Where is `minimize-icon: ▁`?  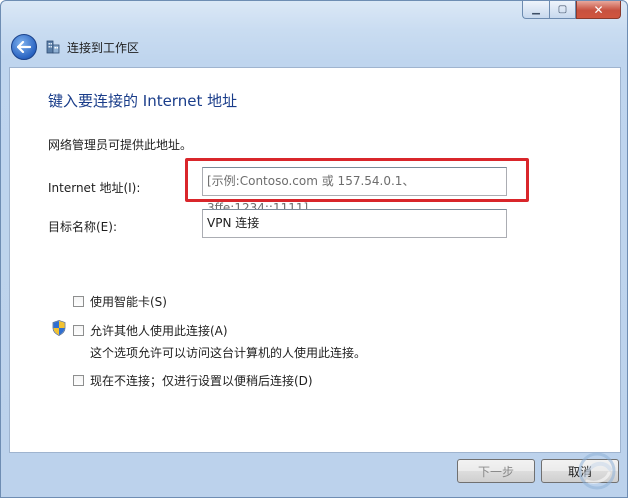 minimize-icon: ▁ is located at coordinates (536, 9).